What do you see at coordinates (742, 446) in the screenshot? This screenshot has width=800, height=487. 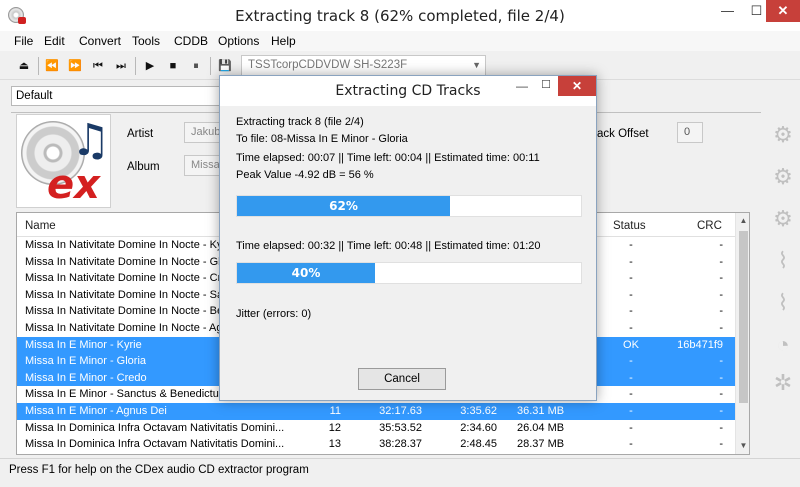 I see `scroll-down-icon: ▼` at bounding box center [742, 446].